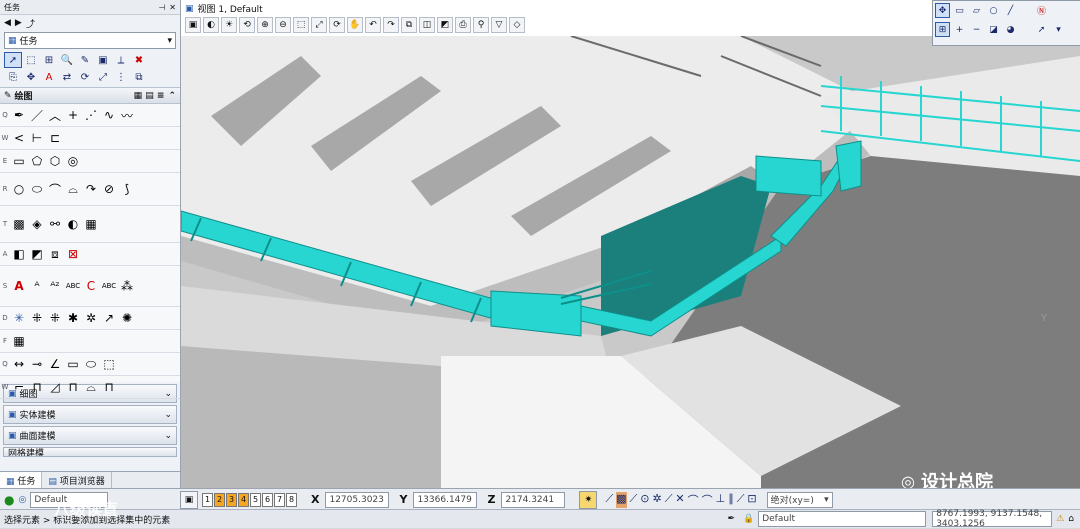 The image size is (1080, 529). I want to click on query-icon: 🔍, so click(67, 60).